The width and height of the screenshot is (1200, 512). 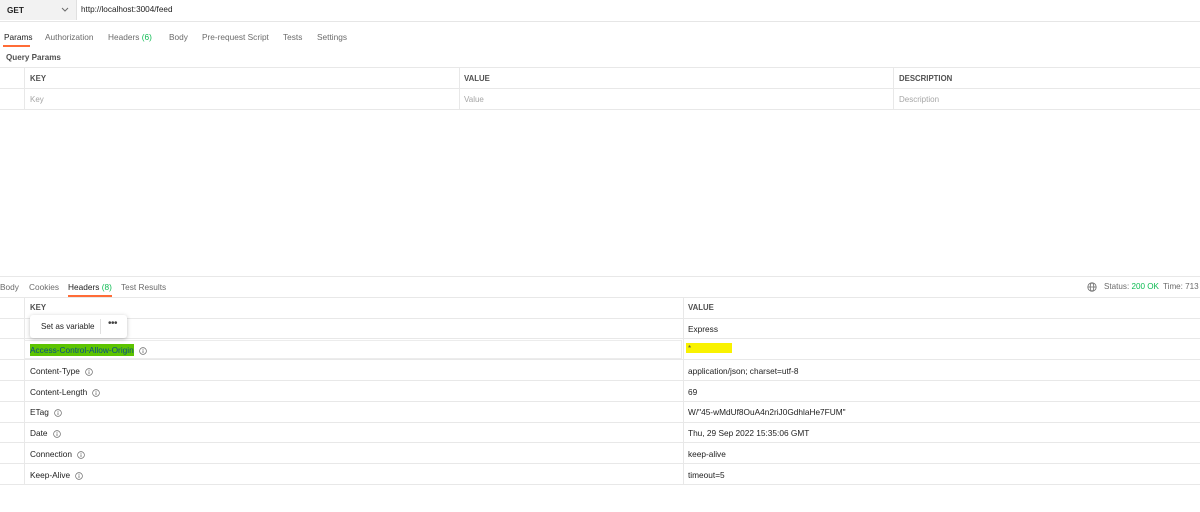 I want to click on chevron-down-icon, so click(x=65, y=9).